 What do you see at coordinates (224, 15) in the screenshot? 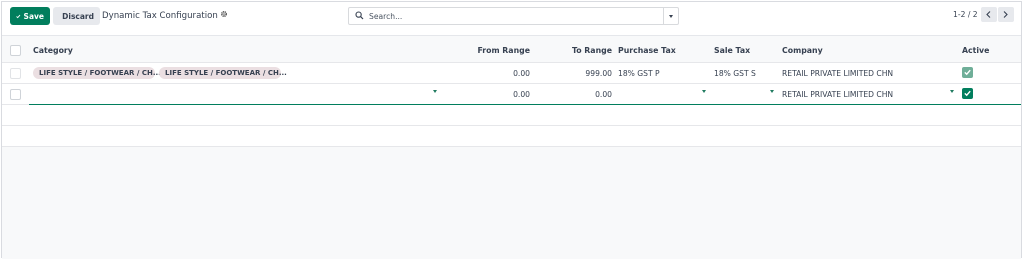
I see `gear-icon` at bounding box center [224, 15].